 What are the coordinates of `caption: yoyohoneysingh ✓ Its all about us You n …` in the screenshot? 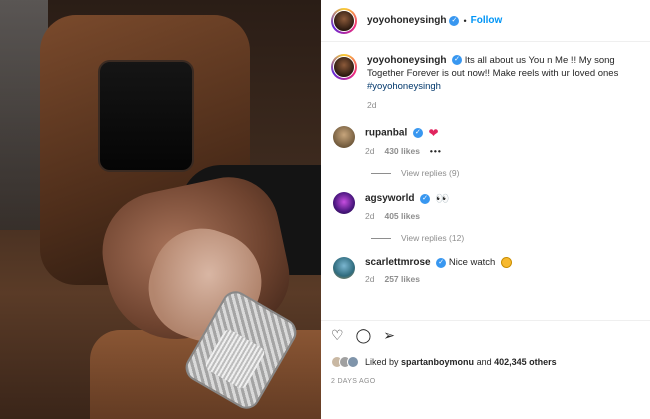 It's located at (485, 83).